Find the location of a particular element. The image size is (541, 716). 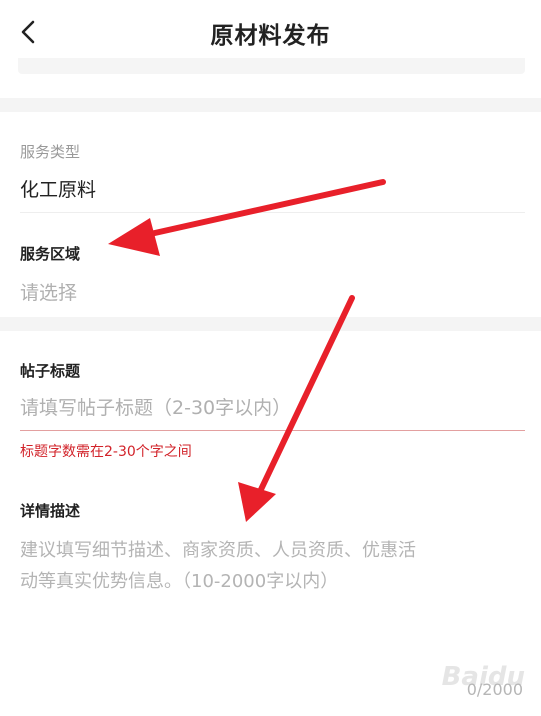

divider is located at coordinates (272, 212).